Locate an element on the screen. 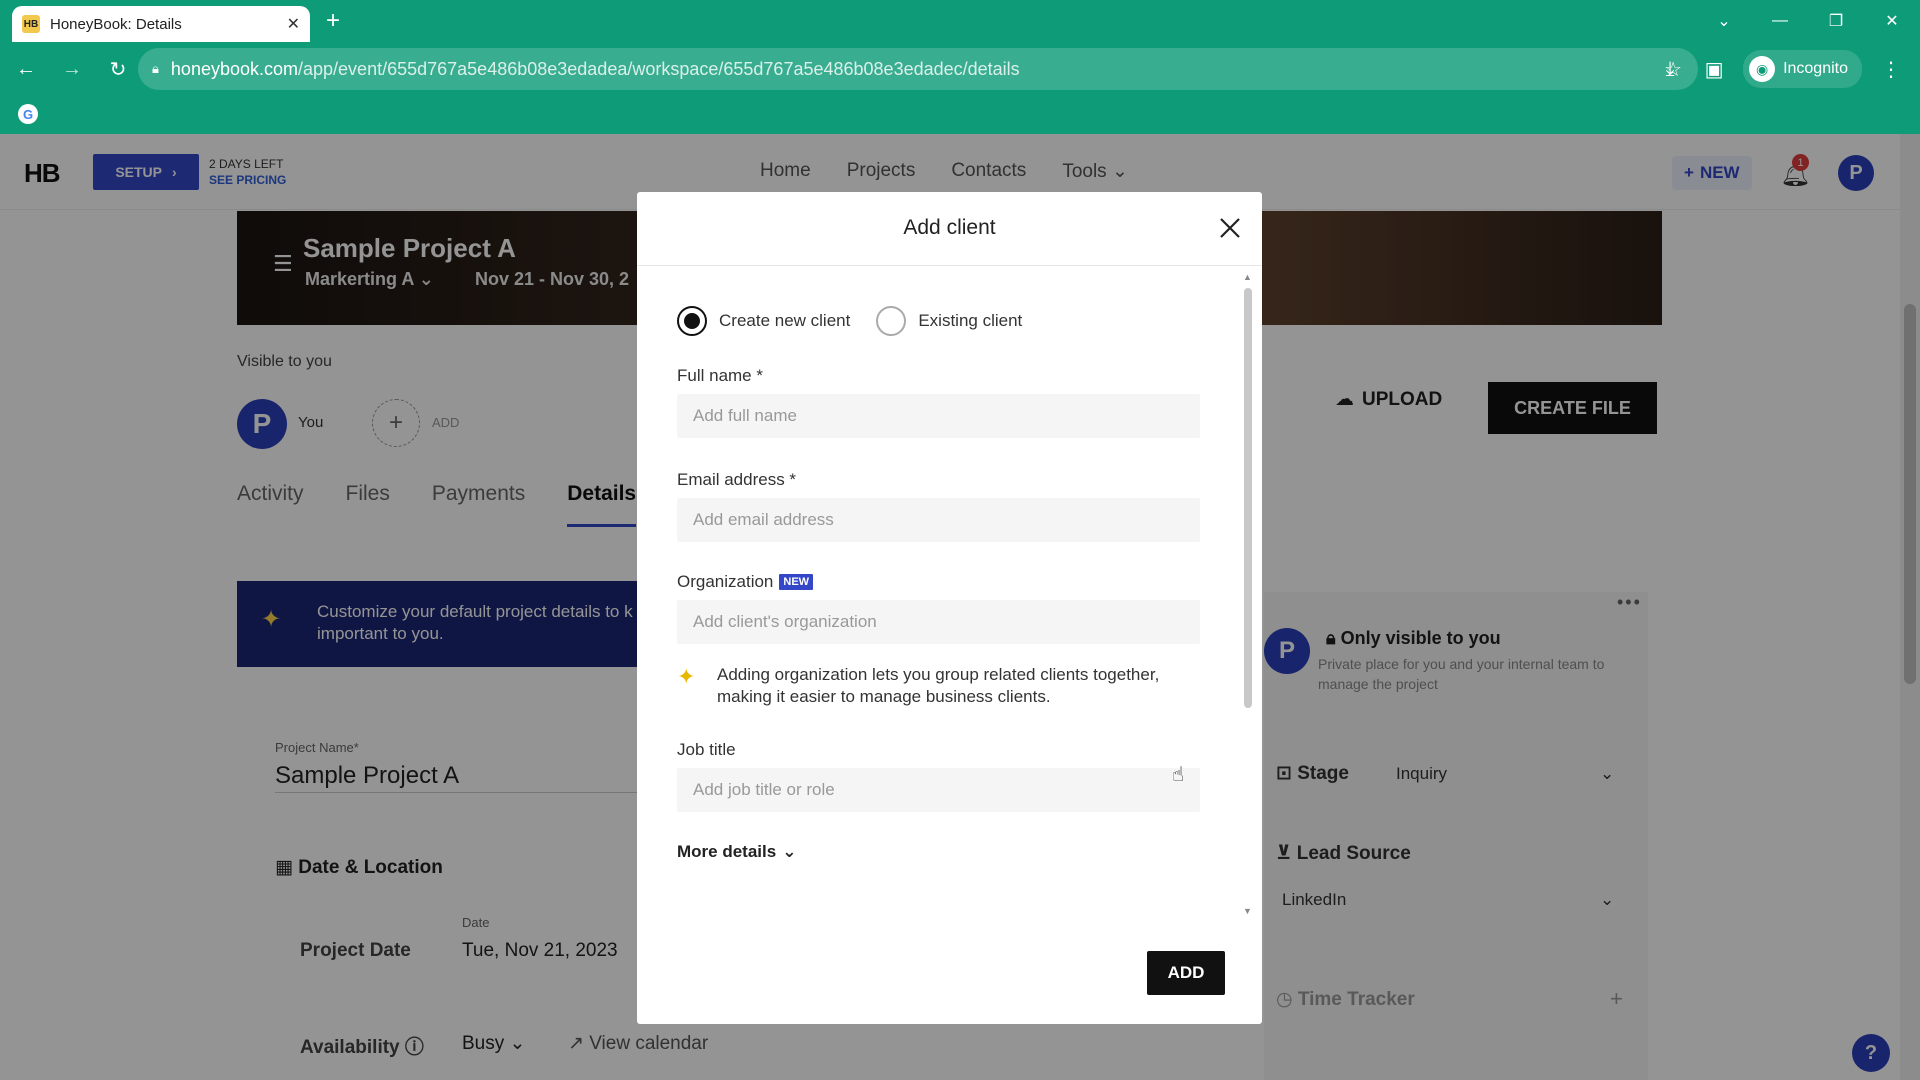 This screenshot has height=1080, width=1920. modal-scroll-thumb is located at coordinates (1248, 498).